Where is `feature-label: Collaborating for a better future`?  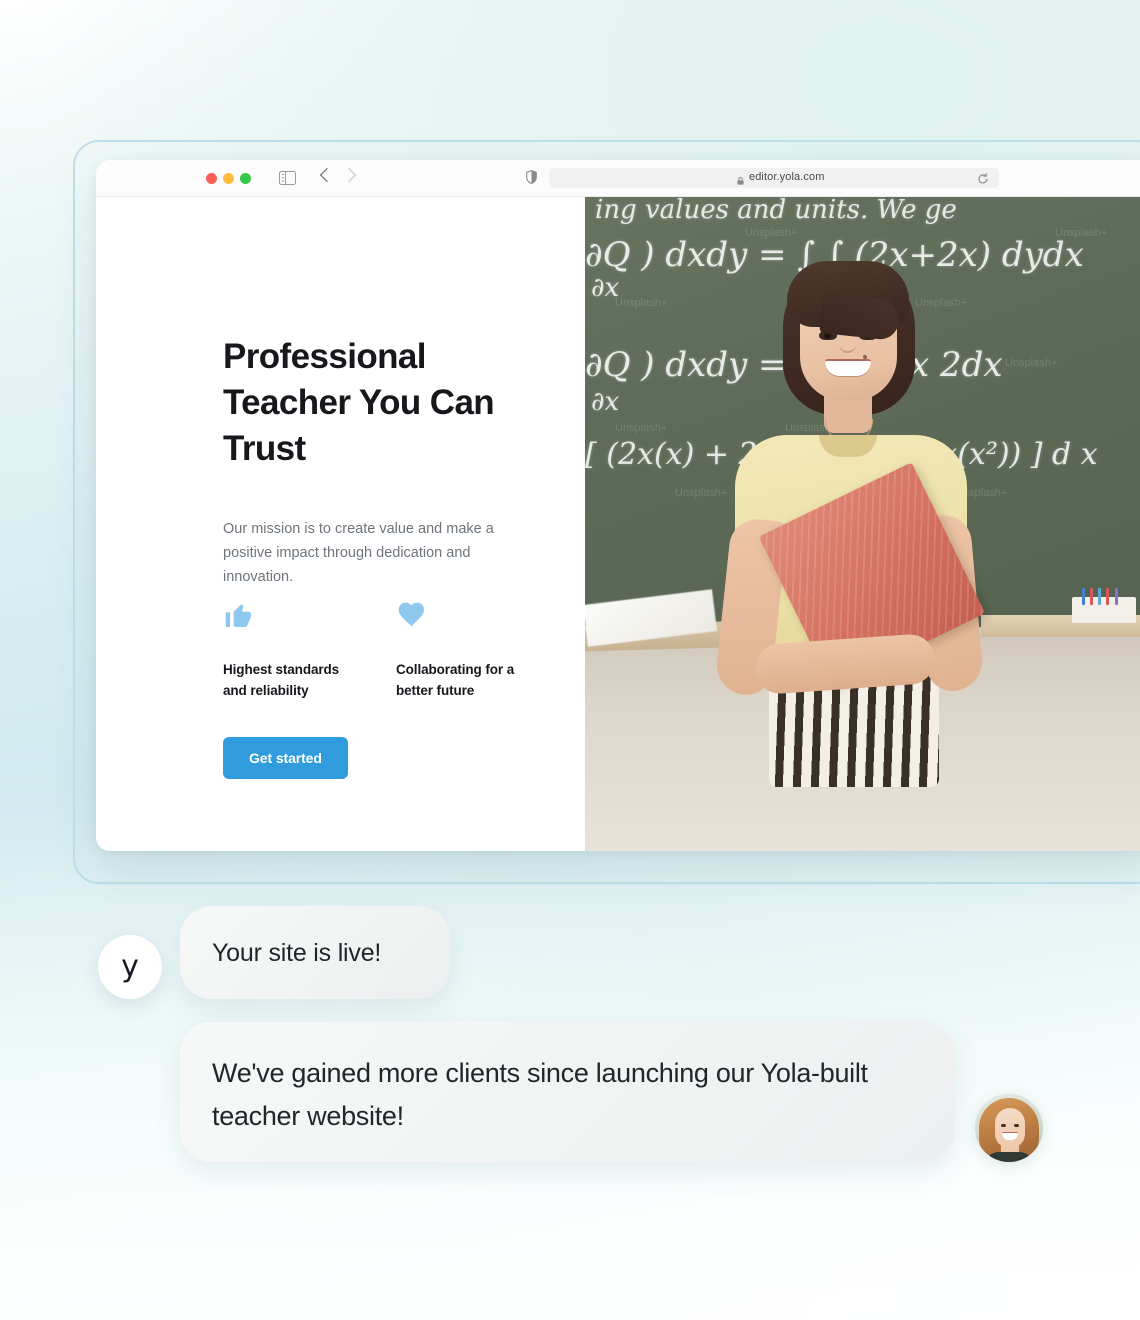 feature-label: Collaborating for a better future is located at coordinates (455, 680).